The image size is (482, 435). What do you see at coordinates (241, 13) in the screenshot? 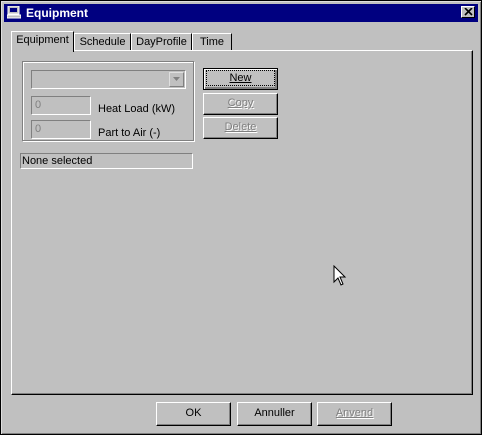
I see `title-bar: Equipment` at bounding box center [241, 13].